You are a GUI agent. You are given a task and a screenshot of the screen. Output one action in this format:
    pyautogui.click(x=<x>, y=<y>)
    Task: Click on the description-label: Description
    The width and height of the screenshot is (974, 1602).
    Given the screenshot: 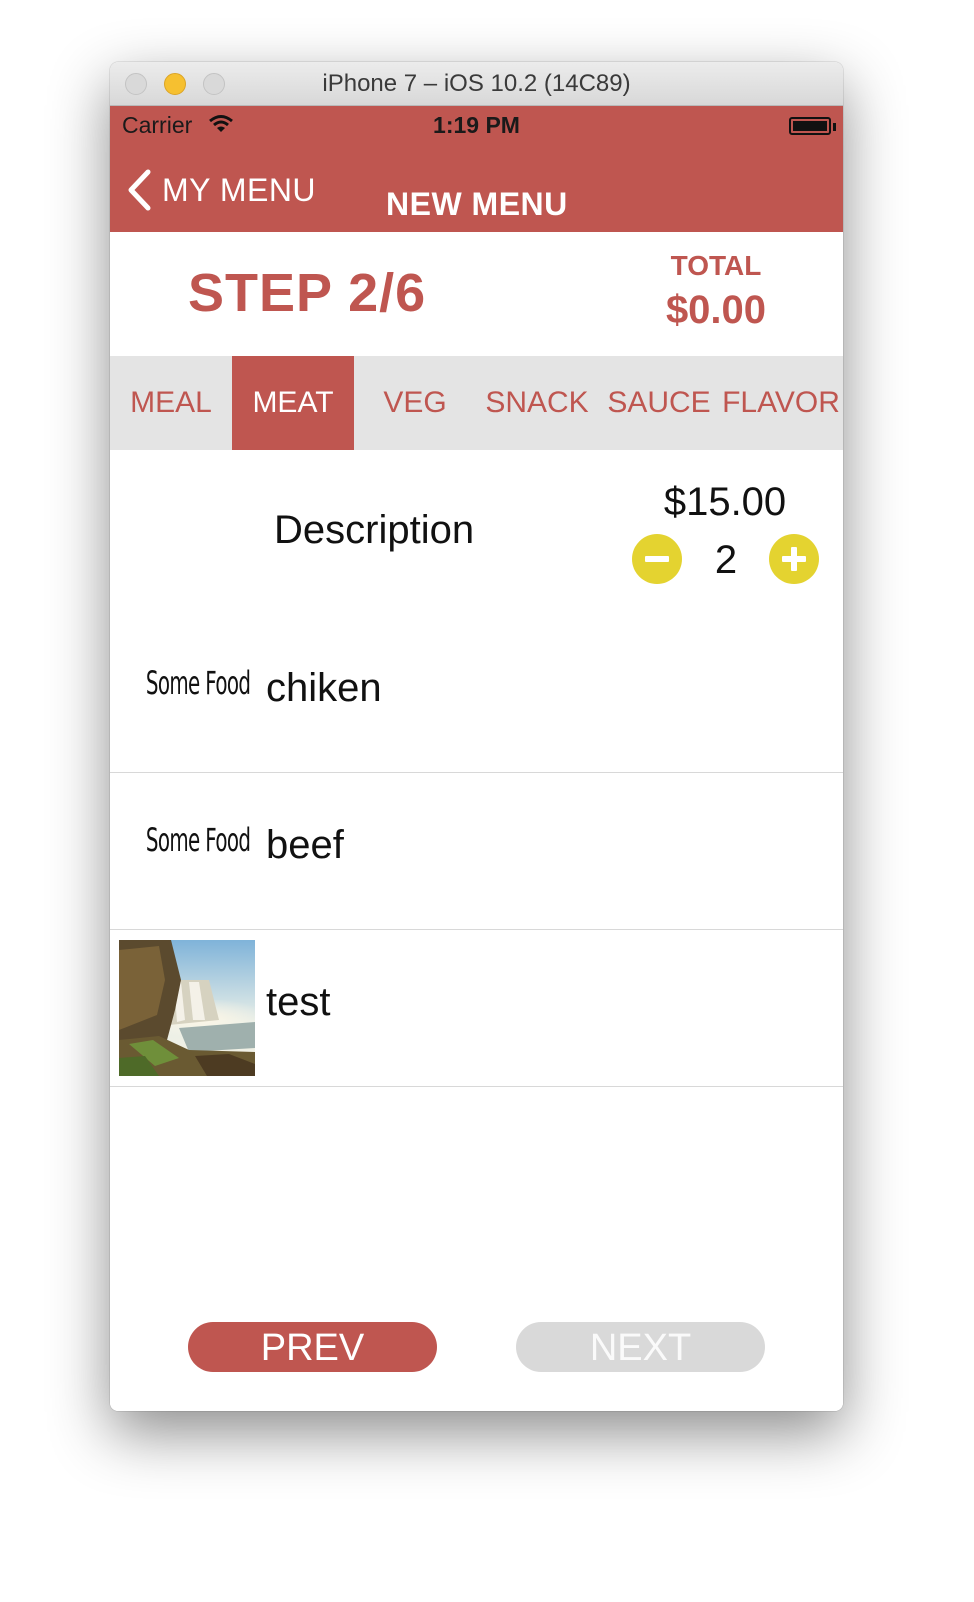 What is the action you would take?
    pyautogui.click(x=374, y=530)
    